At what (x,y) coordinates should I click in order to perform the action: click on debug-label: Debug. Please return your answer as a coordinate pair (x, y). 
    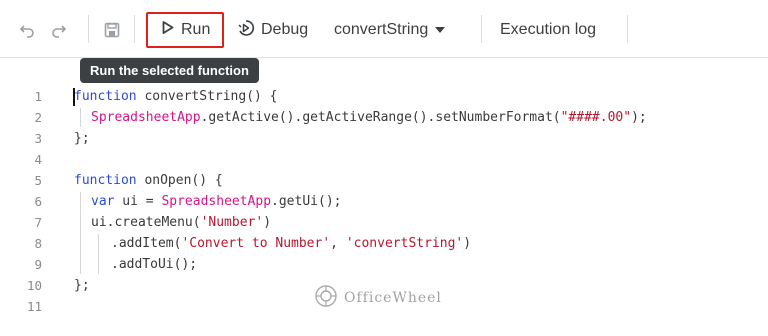
    Looking at the image, I should click on (285, 29).